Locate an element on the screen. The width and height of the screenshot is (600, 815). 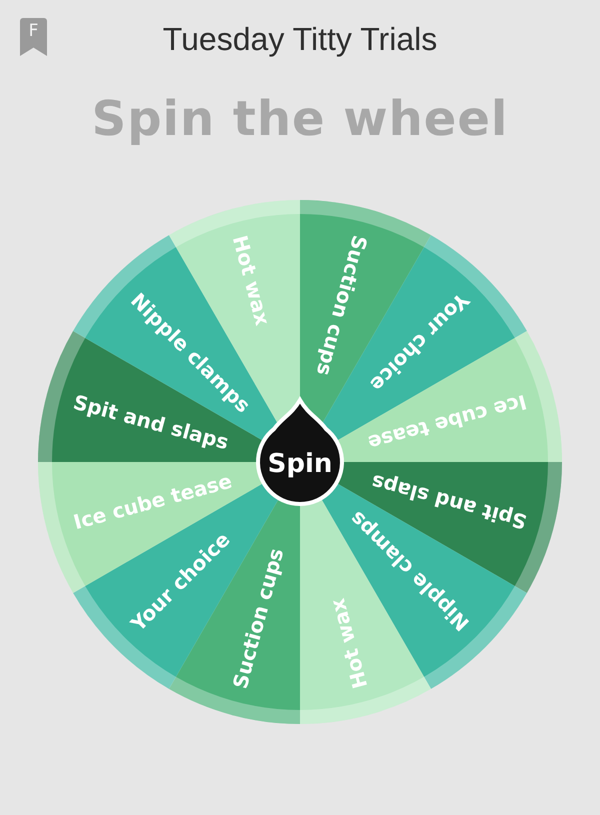
app-title: Tuesday Titty Trials is located at coordinates (300, 39).